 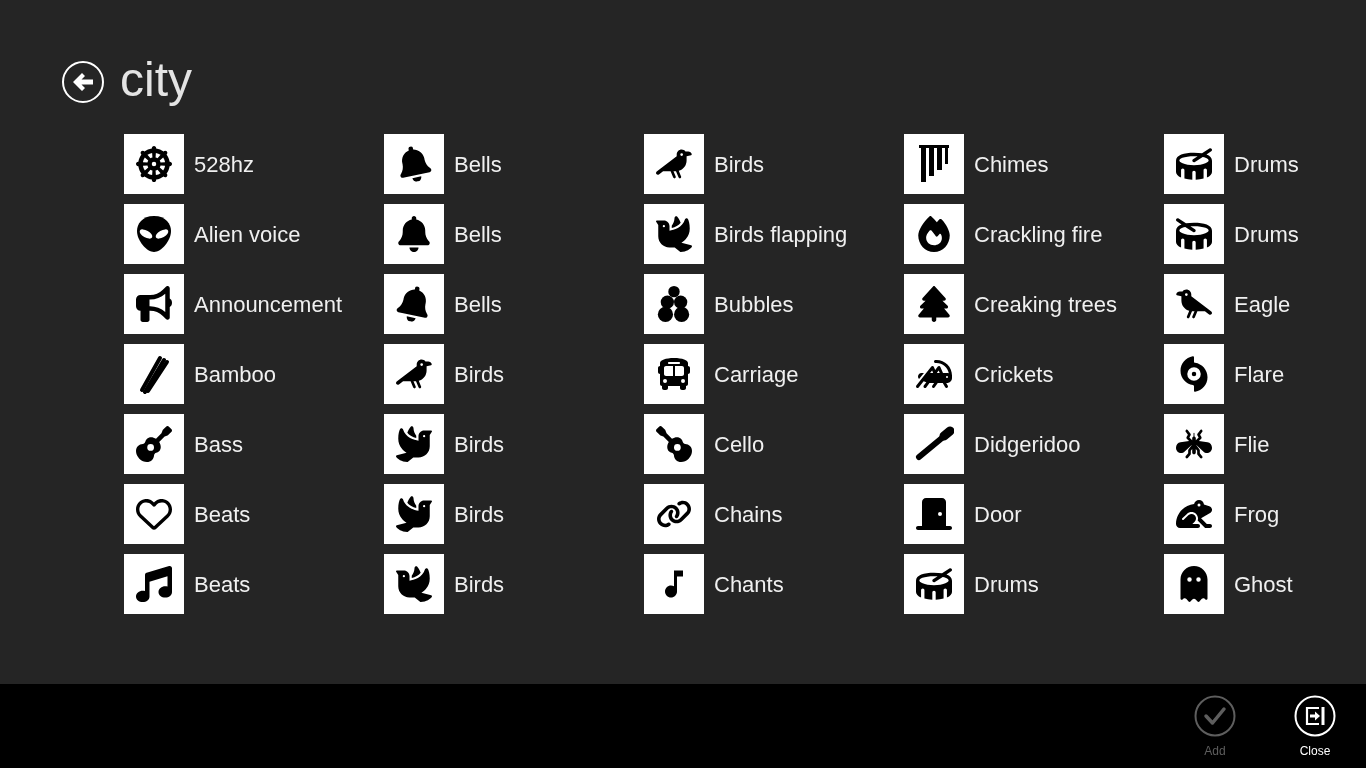 What do you see at coordinates (746, 234) in the screenshot?
I see `sound-item: Birds flapping` at bounding box center [746, 234].